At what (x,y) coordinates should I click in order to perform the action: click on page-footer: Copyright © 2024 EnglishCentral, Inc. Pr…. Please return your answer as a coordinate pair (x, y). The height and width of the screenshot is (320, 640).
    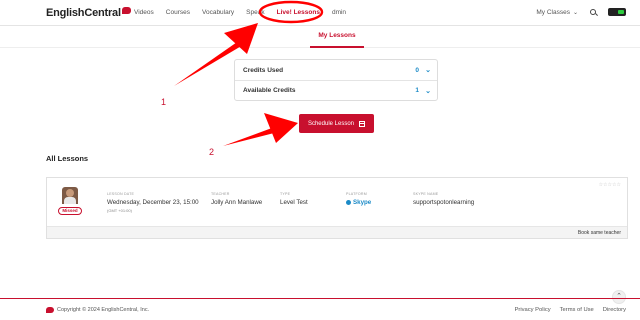
    Looking at the image, I should click on (320, 309).